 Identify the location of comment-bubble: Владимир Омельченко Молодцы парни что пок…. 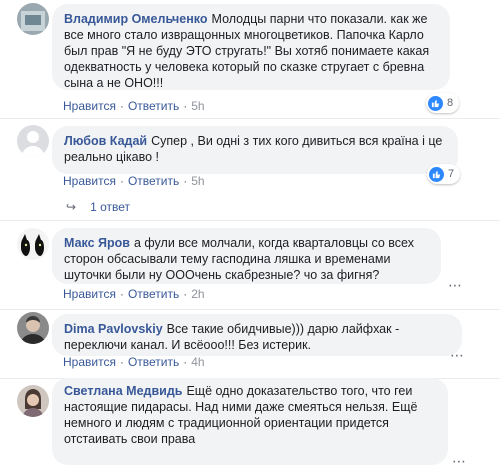
(251, 47).